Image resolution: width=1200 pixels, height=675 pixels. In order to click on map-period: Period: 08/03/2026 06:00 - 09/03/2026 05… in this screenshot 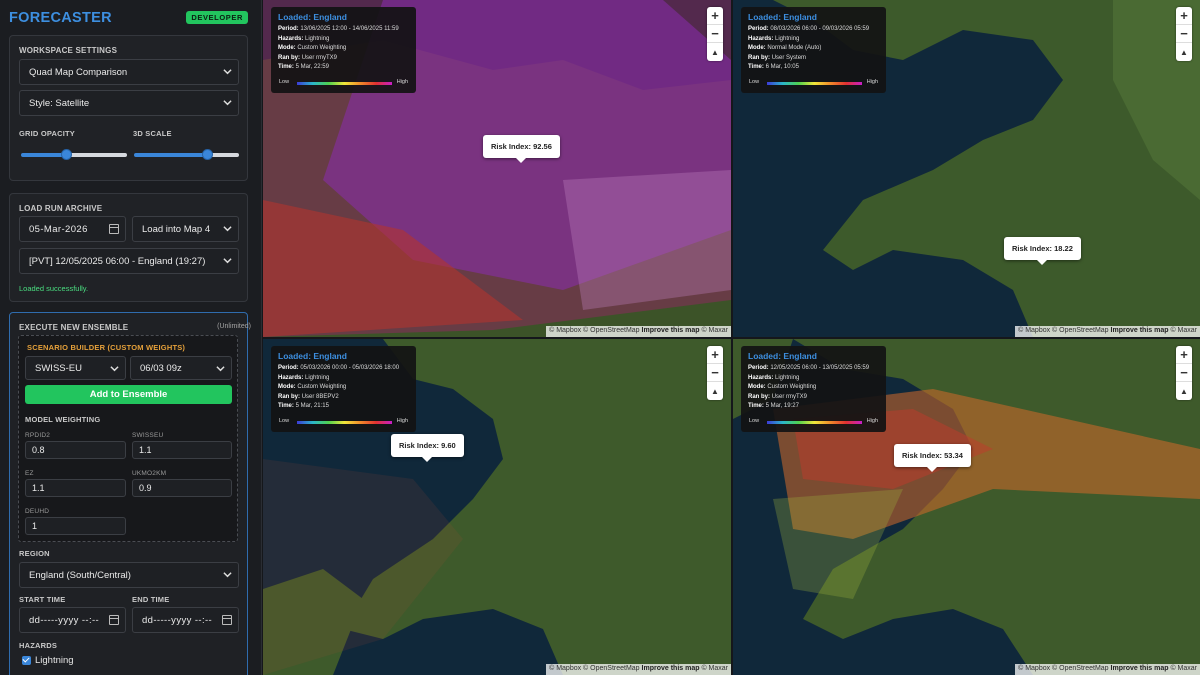, I will do `click(813, 30)`.